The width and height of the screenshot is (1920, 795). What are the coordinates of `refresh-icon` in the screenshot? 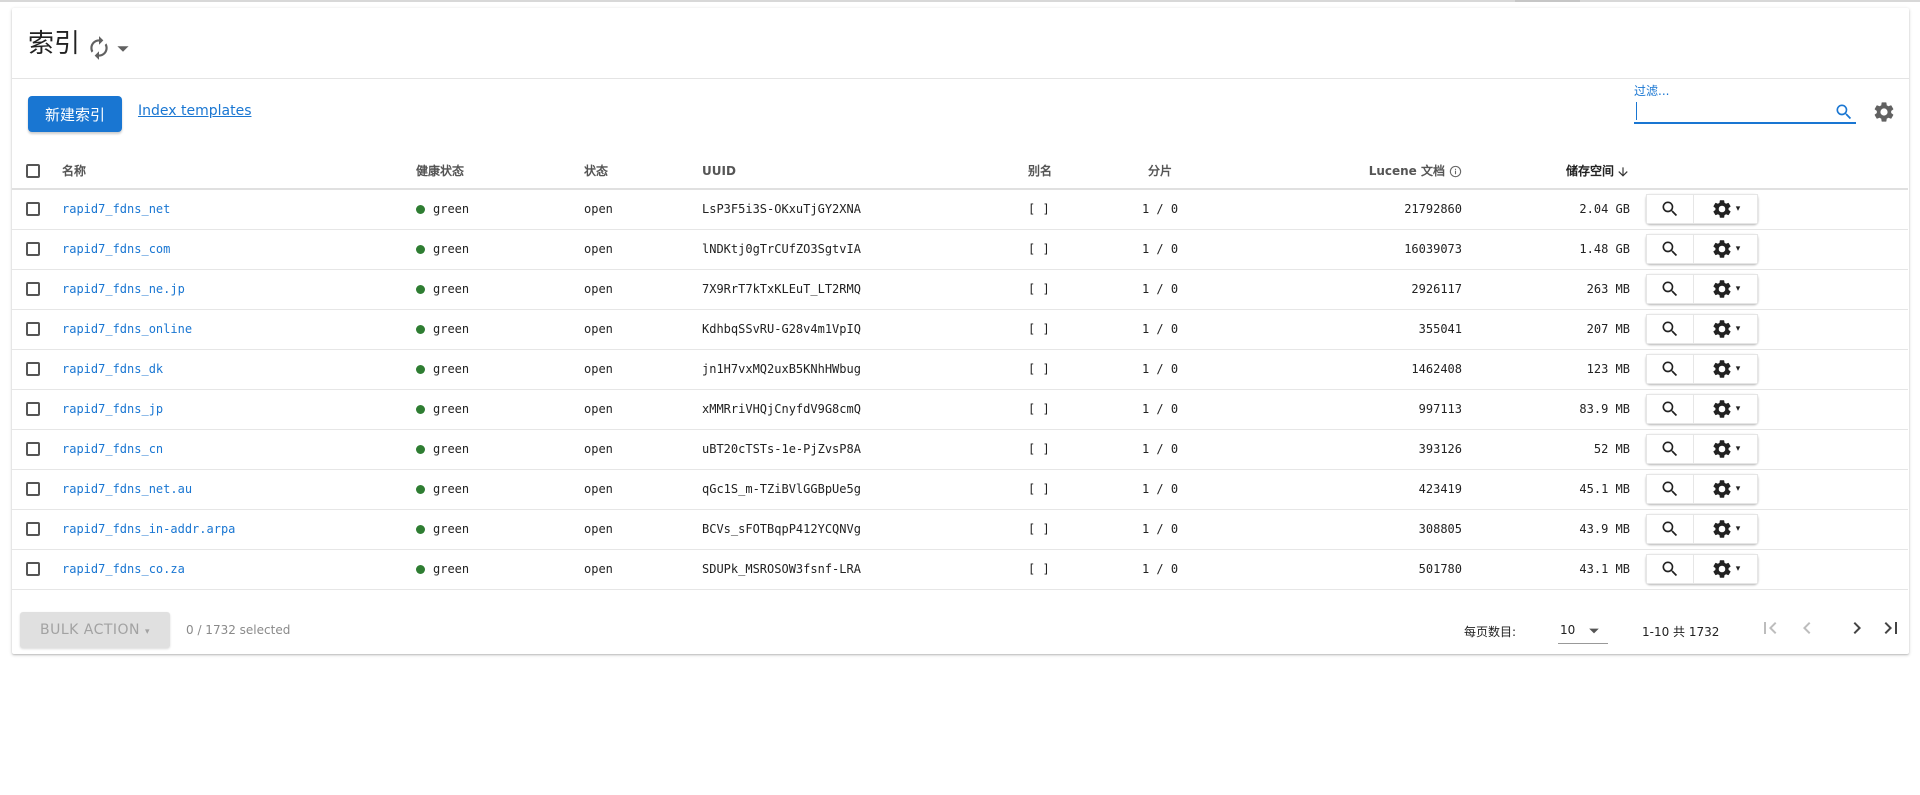 It's located at (99, 48).